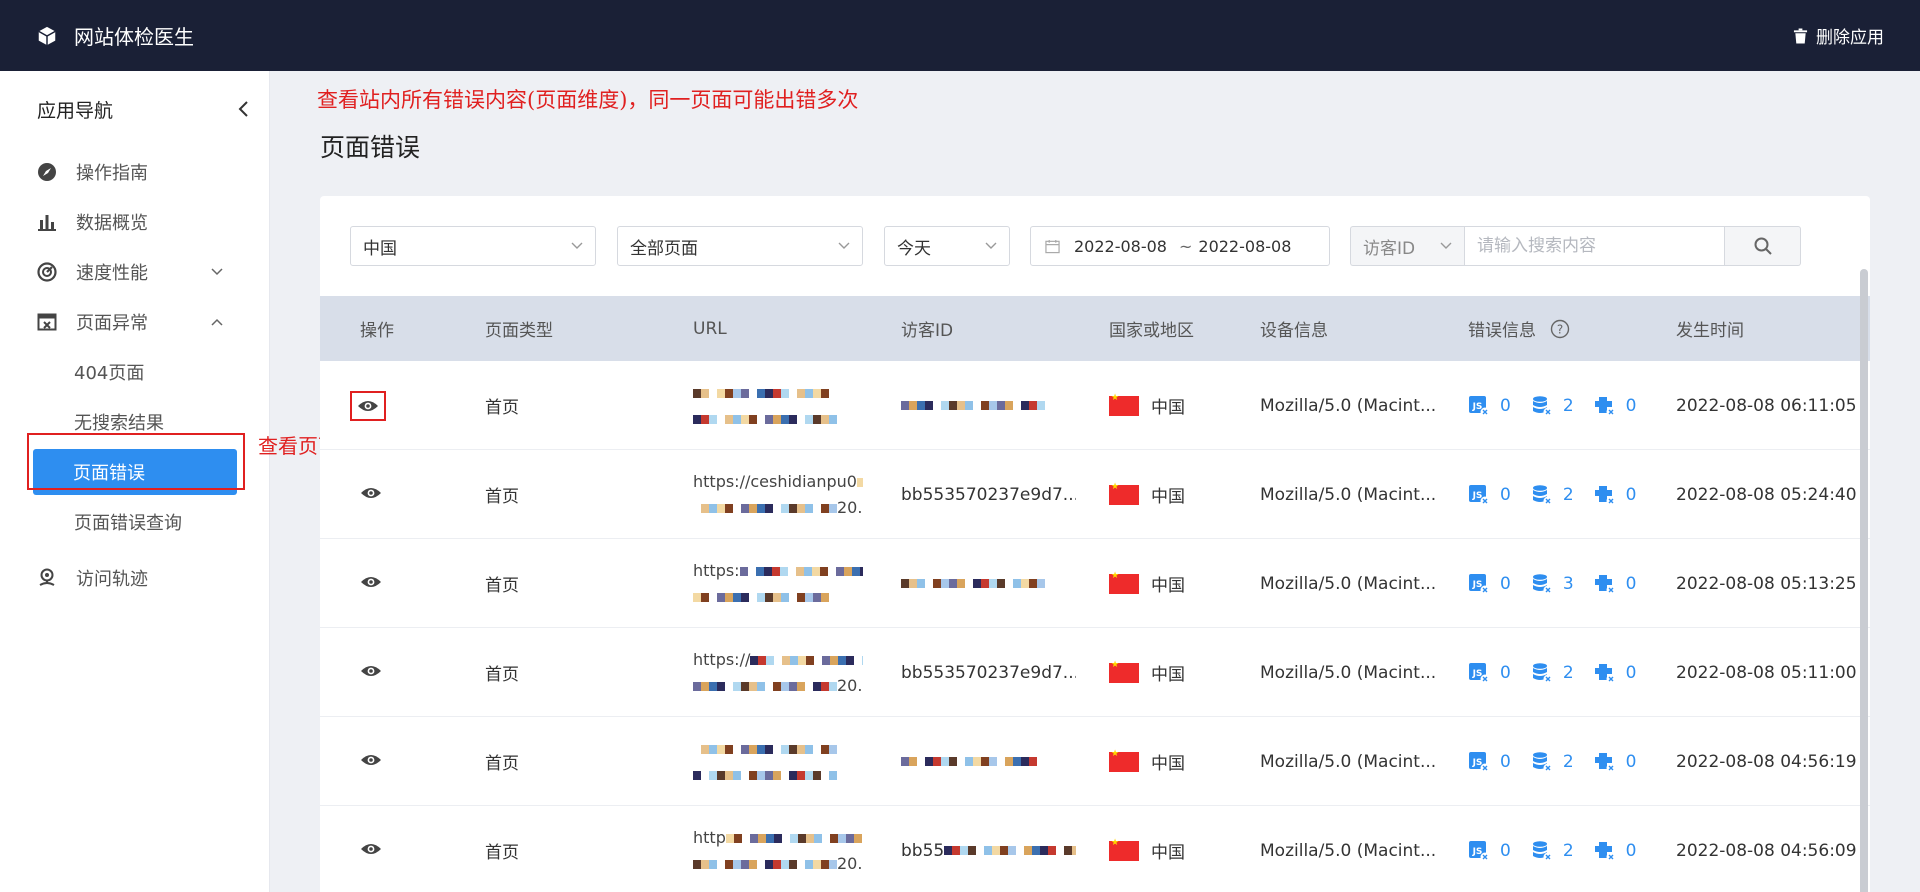 Image resolution: width=1920 pixels, height=892 pixels. Describe the element at coordinates (134, 109) in the screenshot. I see `sidebar-header: 应用导航` at that location.